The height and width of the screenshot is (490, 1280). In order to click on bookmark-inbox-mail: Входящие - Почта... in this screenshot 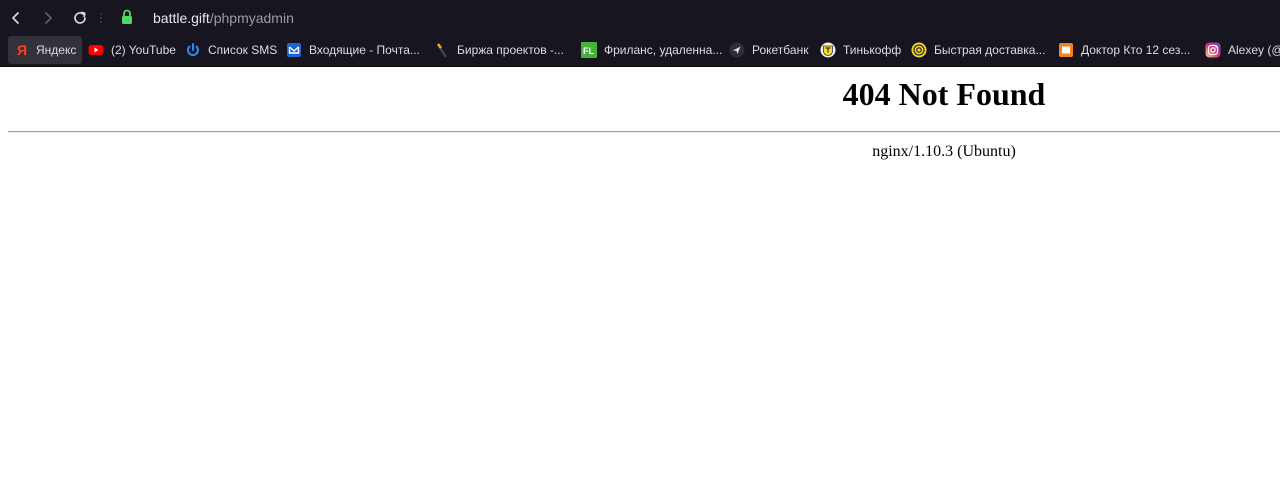, I will do `click(353, 50)`.